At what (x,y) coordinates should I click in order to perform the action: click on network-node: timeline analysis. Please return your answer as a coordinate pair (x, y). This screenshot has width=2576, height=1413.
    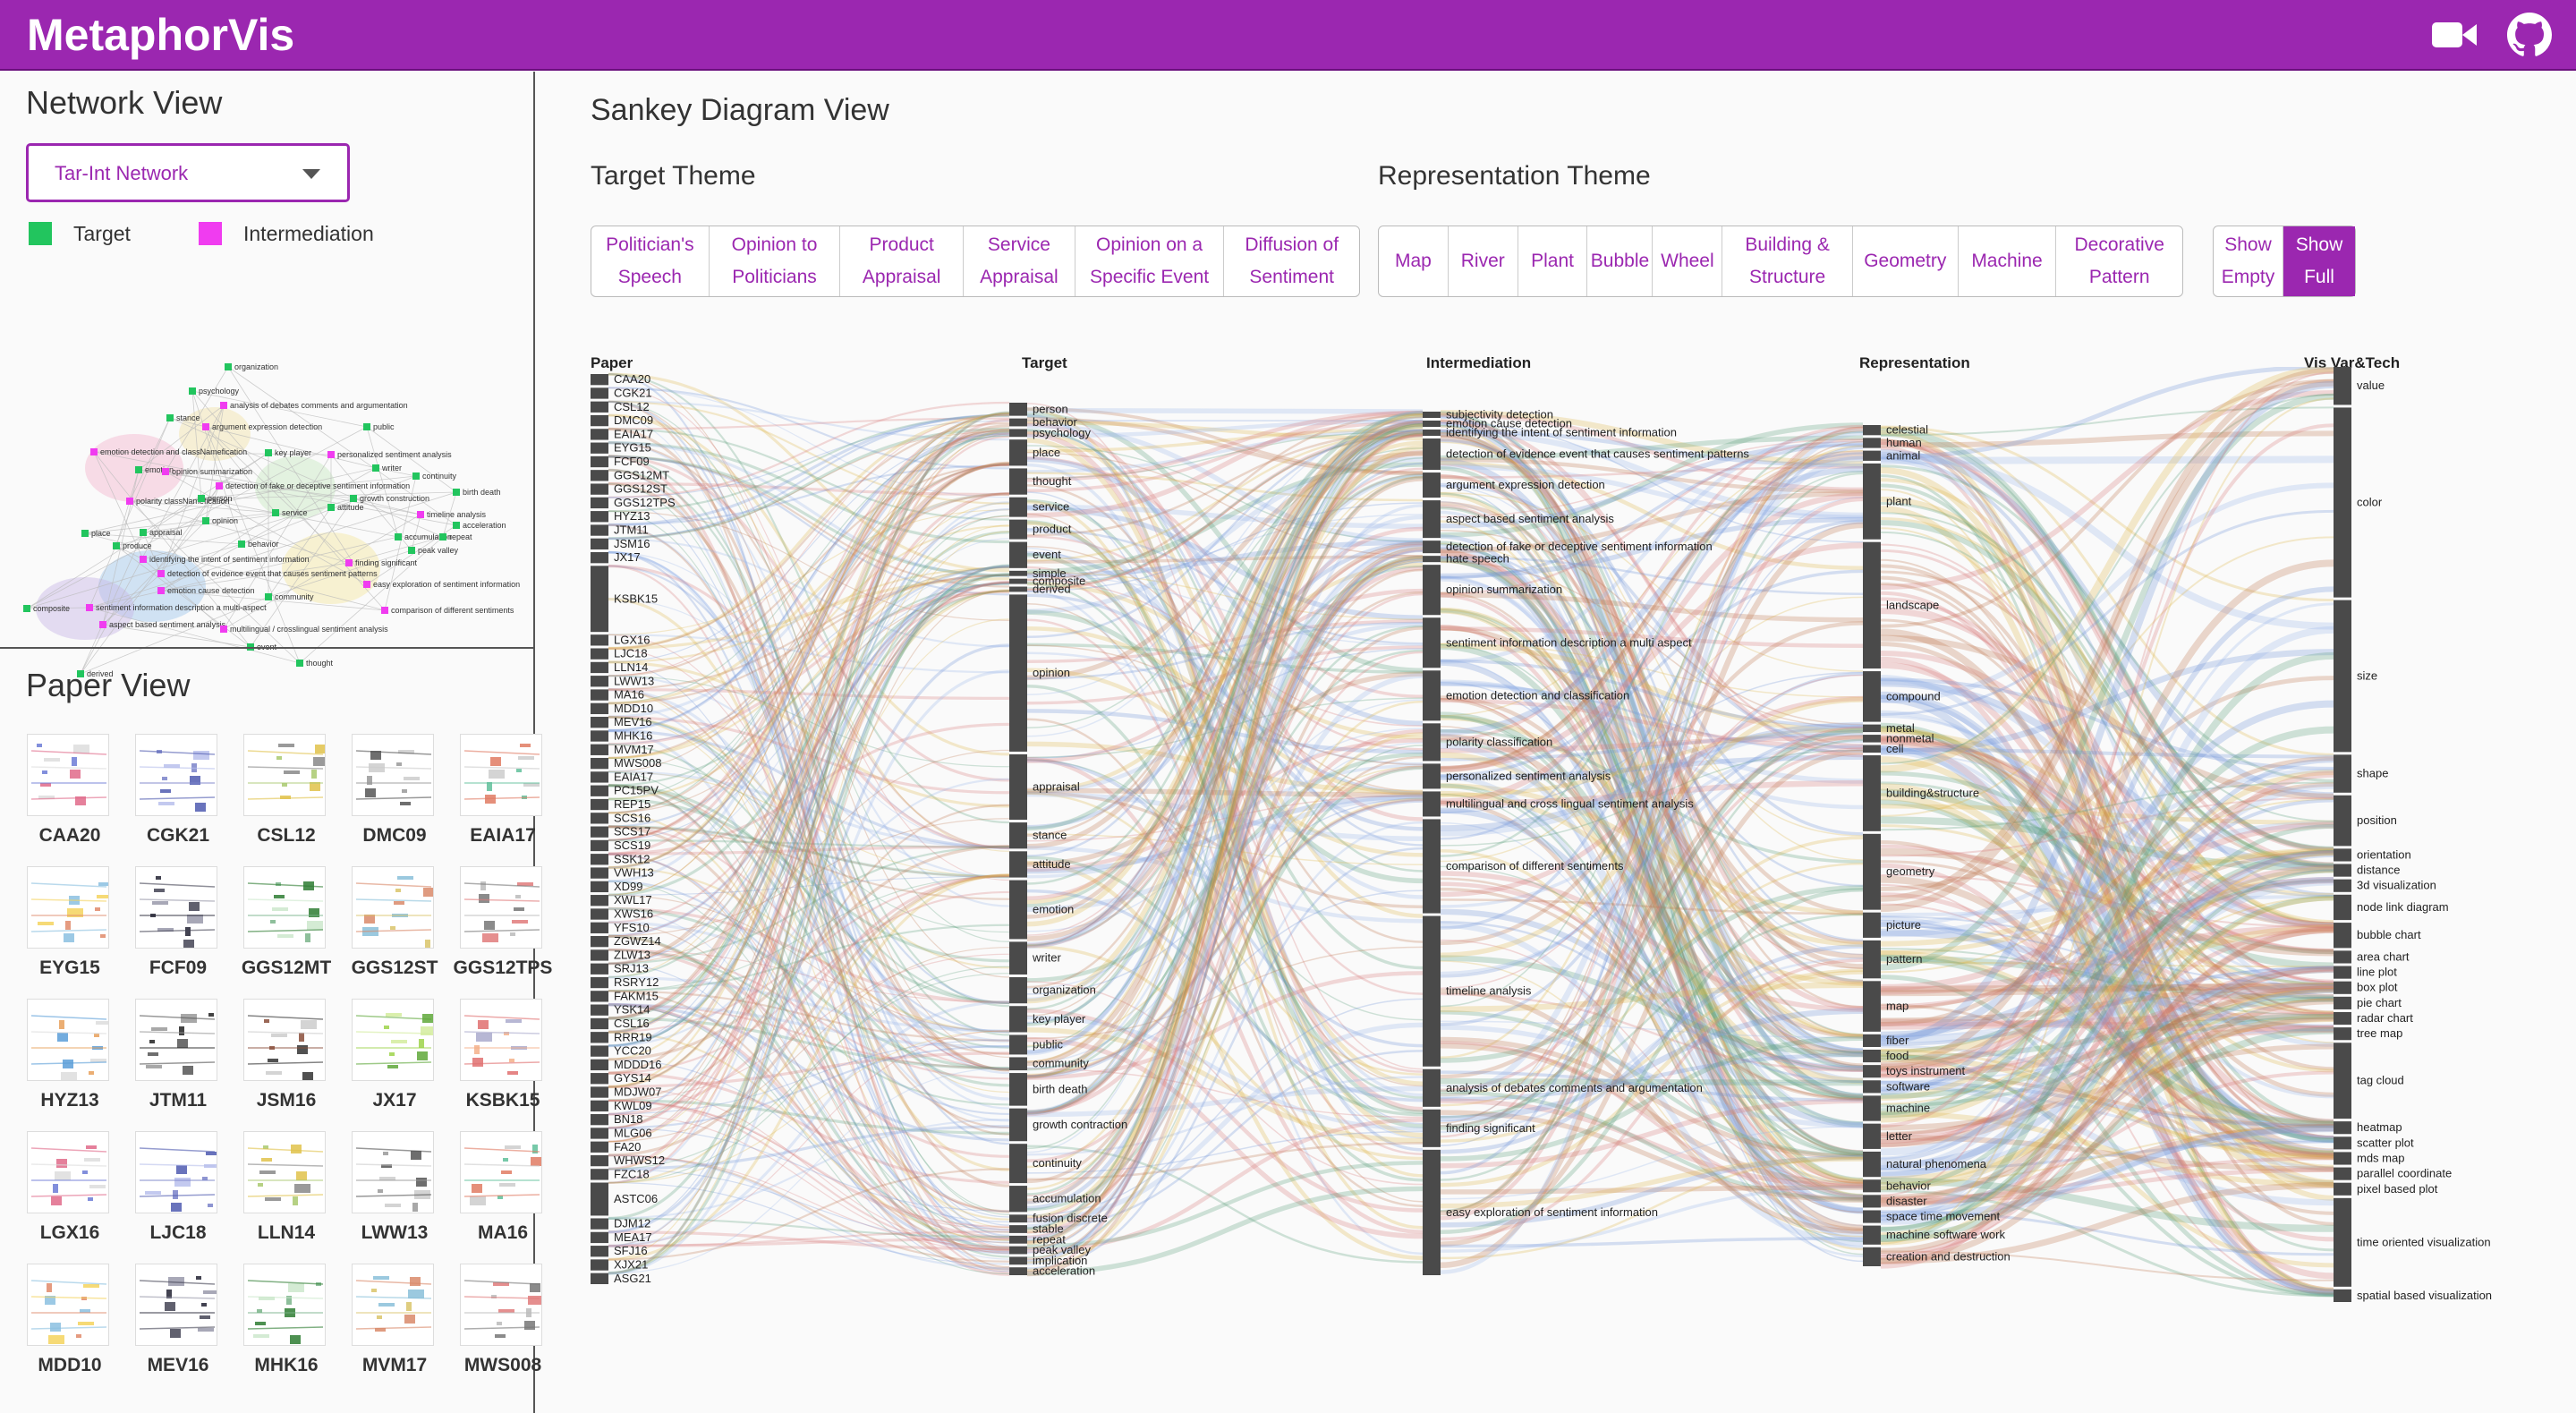
    Looking at the image, I should click on (452, 514).